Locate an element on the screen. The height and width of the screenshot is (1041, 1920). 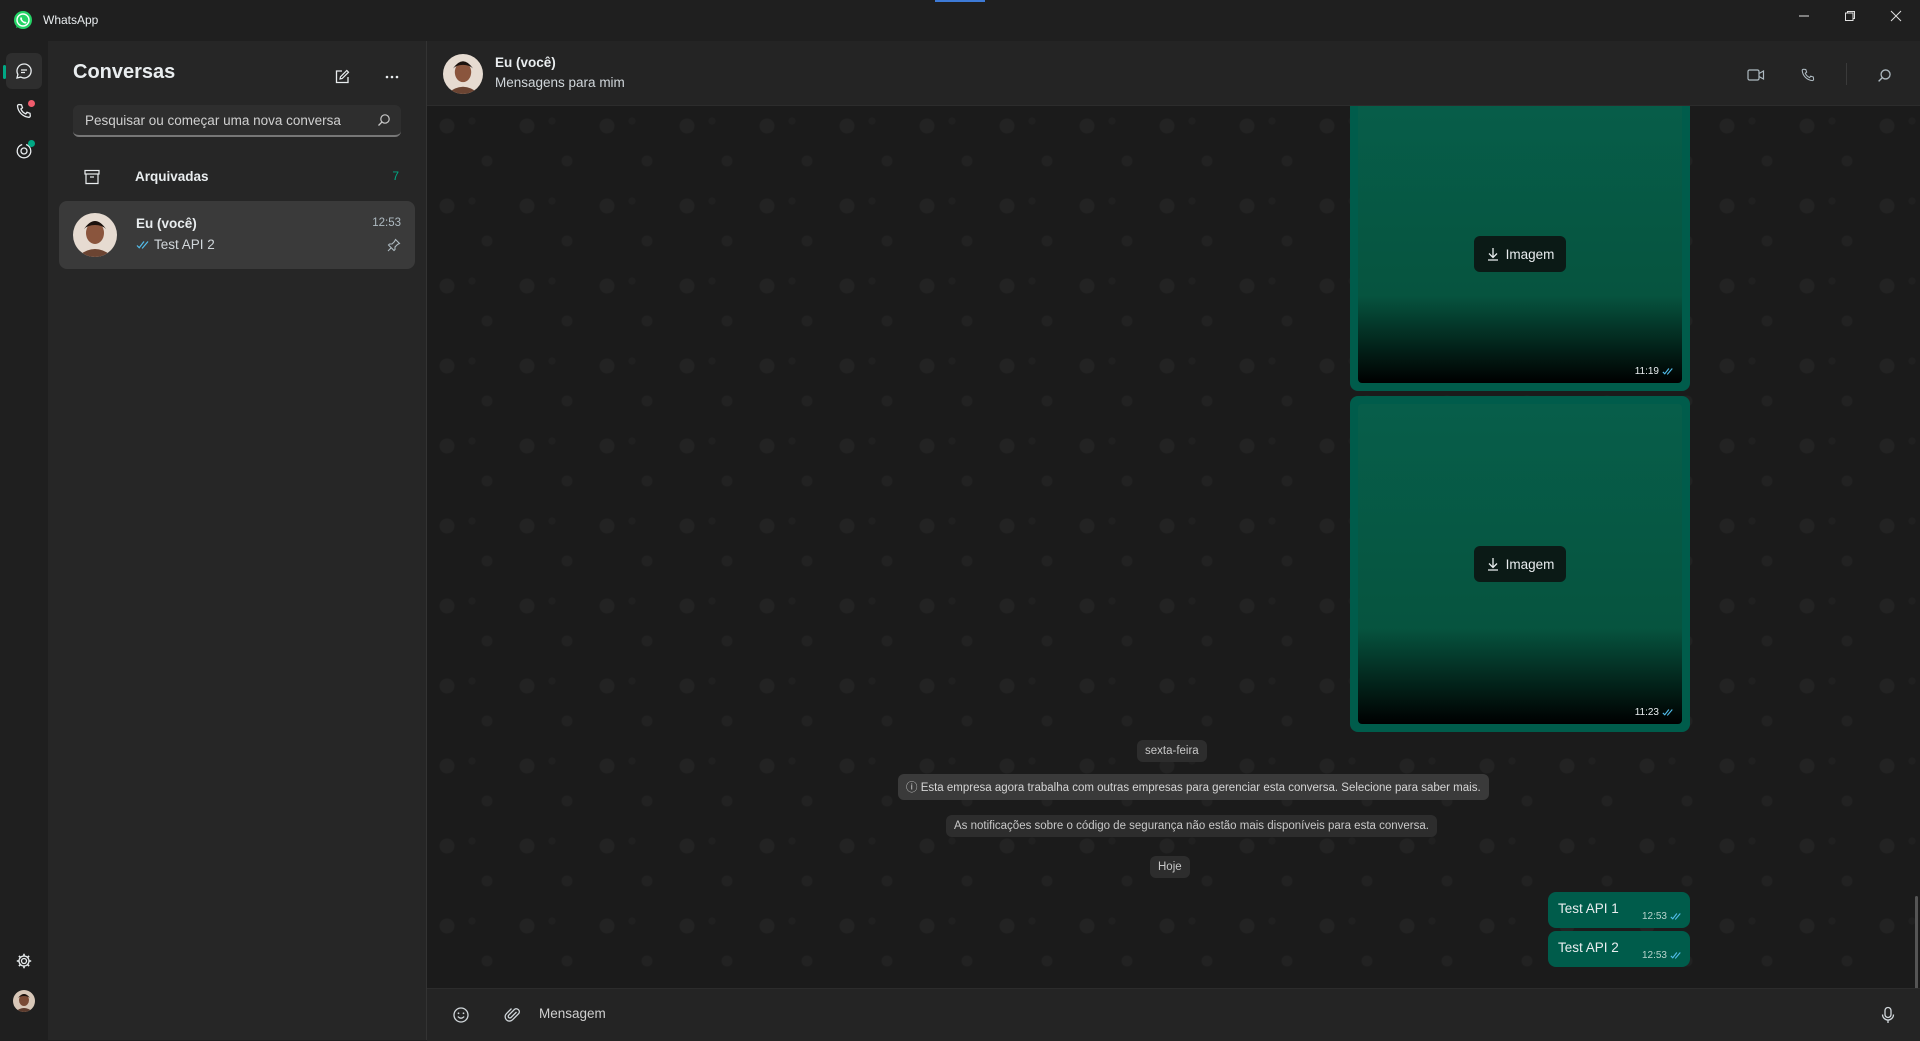
voice-message-button is located at coordinates (1888, 1015).